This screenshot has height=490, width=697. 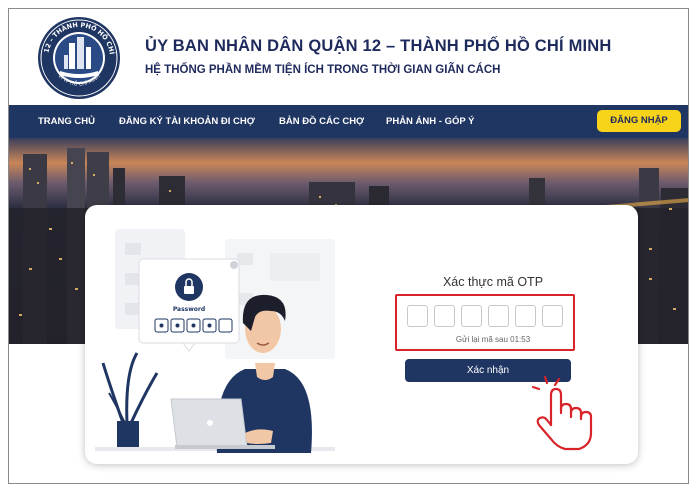 What do you see at coordinates (525, 316) in the screenshot?
I see `otp-digit-5-input` at bounding box center [525, 316].